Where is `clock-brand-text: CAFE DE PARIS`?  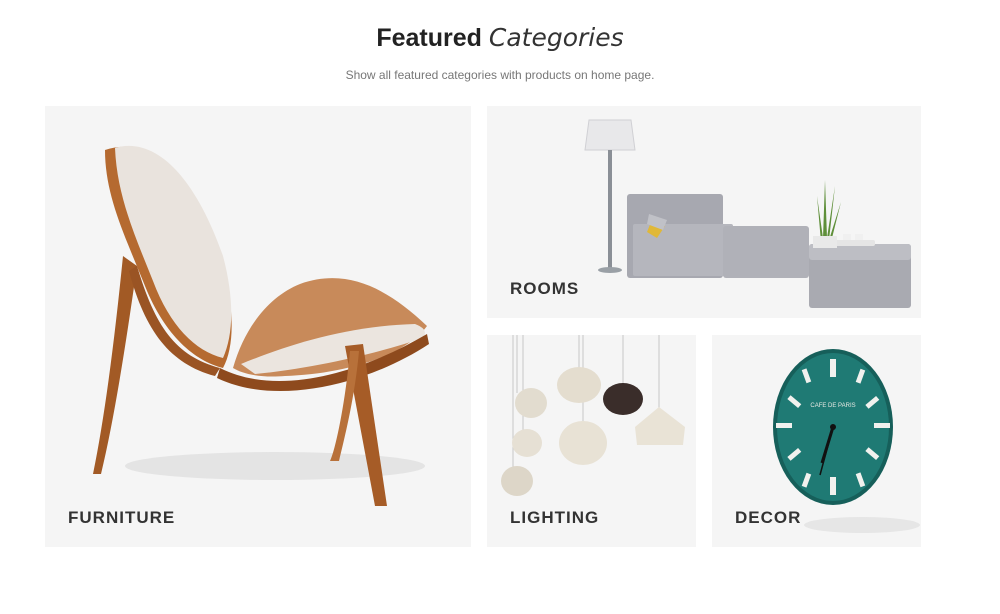 clock-brand-text: CAFE DE PARIS is located at coordinates (832, 406).